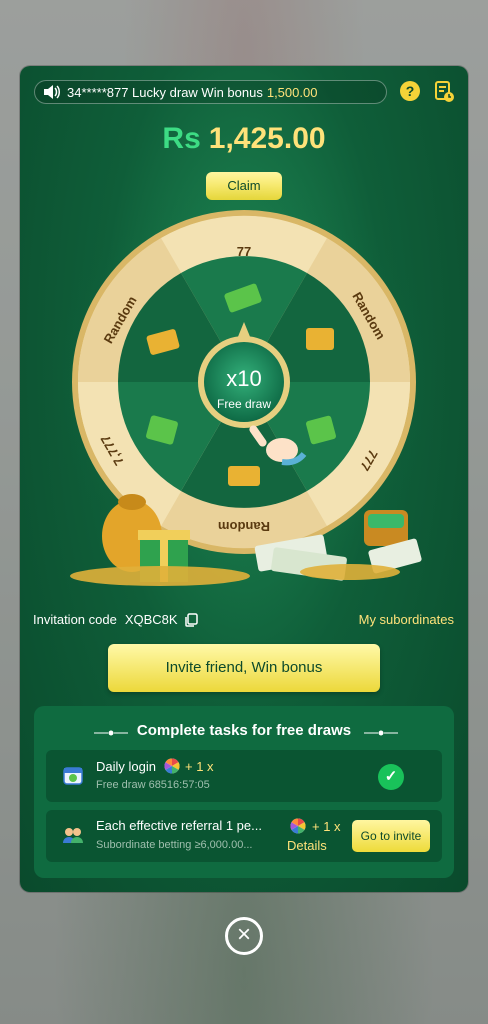  Describe the element at coordinates (191, 619) in the screenshot. I see `copy-icon` at that location.